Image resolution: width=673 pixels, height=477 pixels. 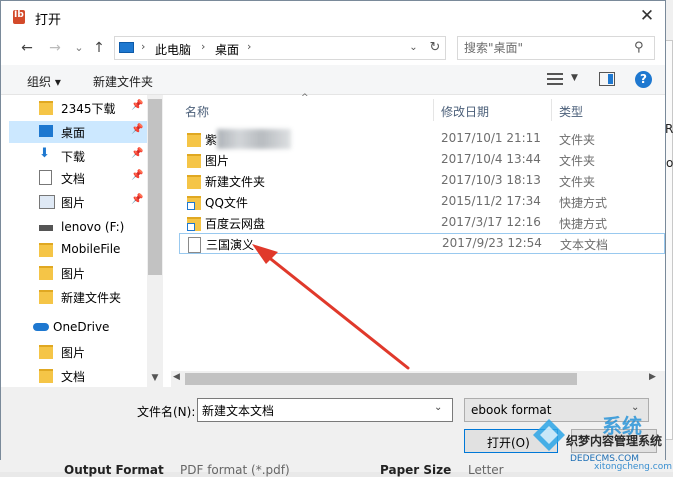 I want to click on sidebar-item-lenovo-drive: lenovo (F:), so click(x=78, y=228).